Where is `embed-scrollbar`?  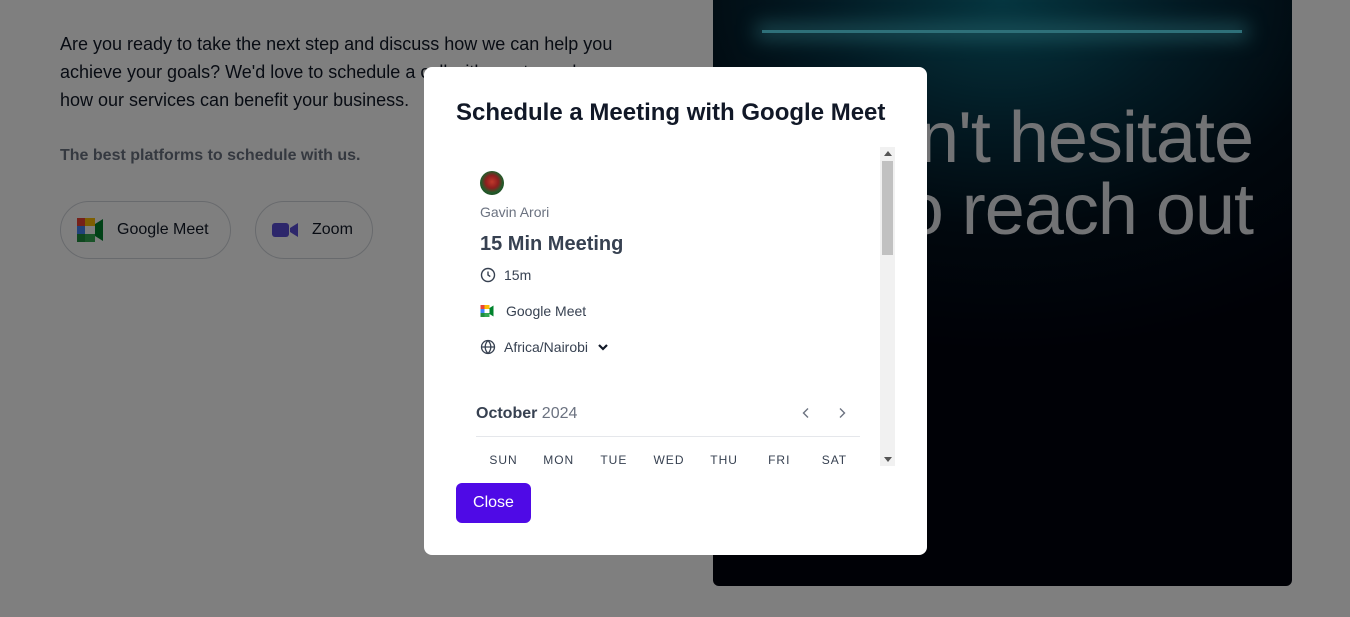
embed-scrollbar is located at coordinates (887, 306).